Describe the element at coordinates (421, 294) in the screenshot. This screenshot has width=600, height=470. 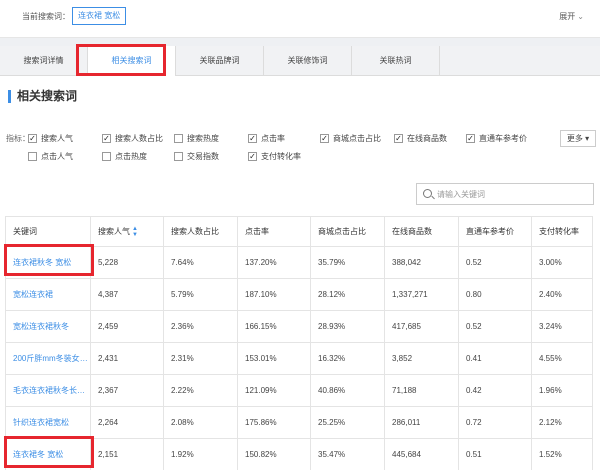
I see `table-cell: 1,337,271` at that location.